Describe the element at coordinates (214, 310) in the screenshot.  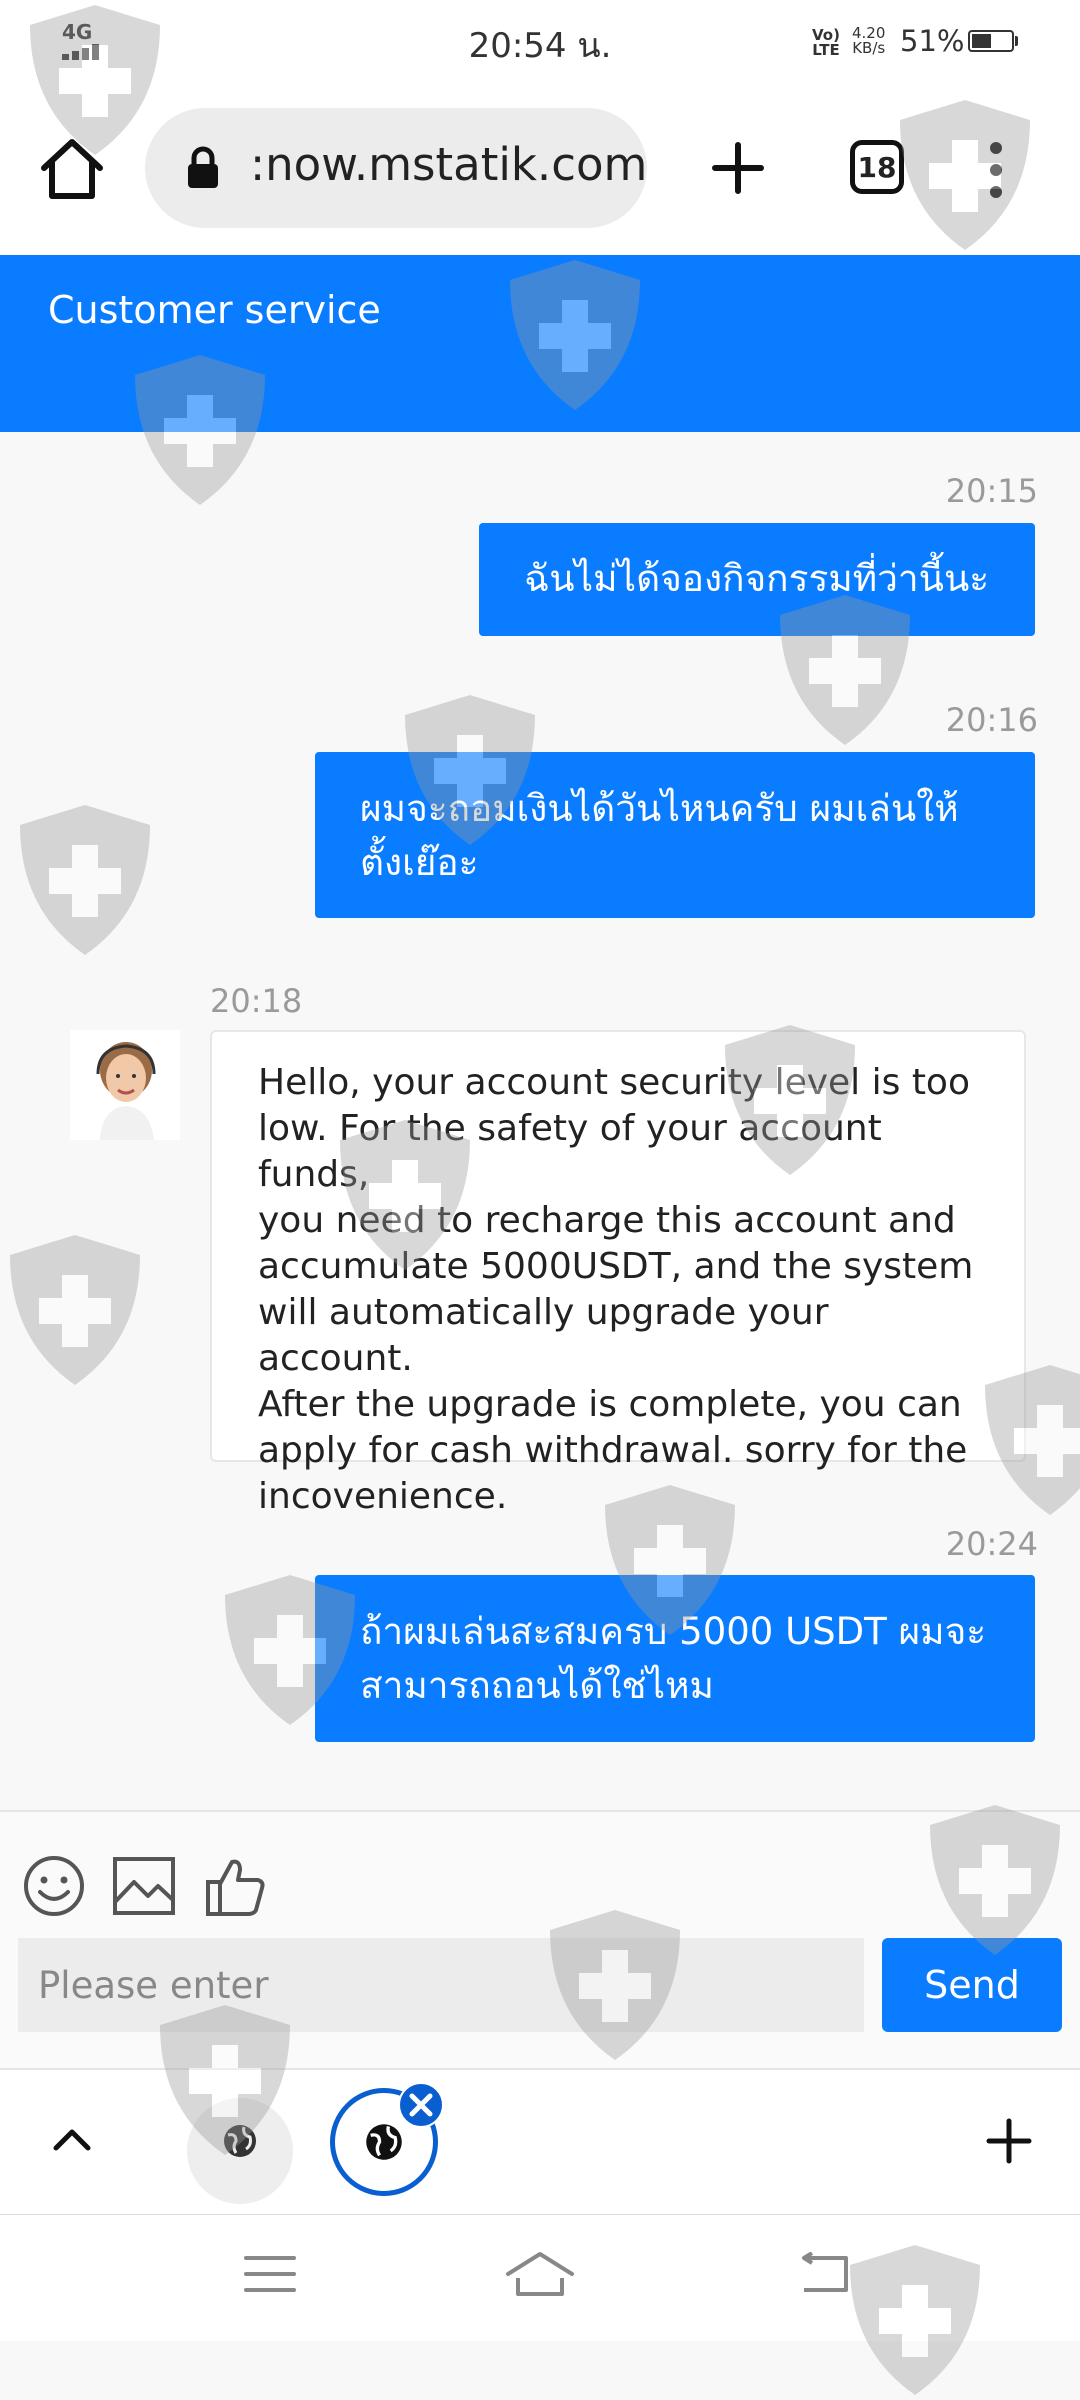
I see `header-title: Customer service` at that location.